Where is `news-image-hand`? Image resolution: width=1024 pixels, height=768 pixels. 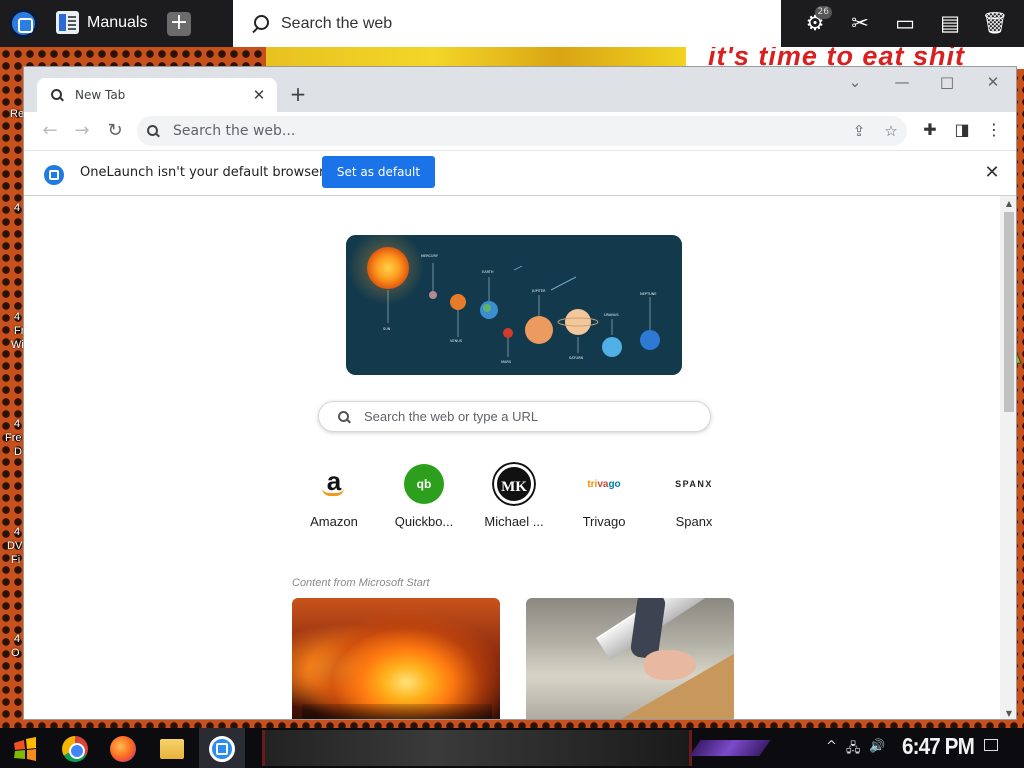 news-image-hand is located at coordinates (670, 665).